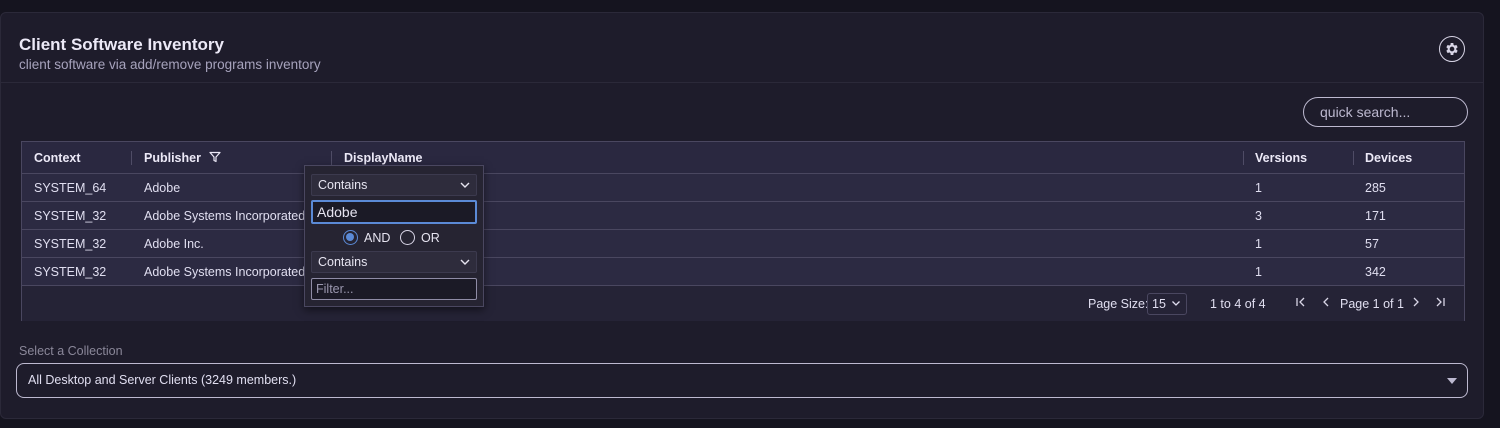 Image resolution: width=1500 pixels, height=428 pixels. What do you see at coordinates (1452, 381) in the screenshot?
I see `caret-down-icon` at bounding box center [1452, 381].